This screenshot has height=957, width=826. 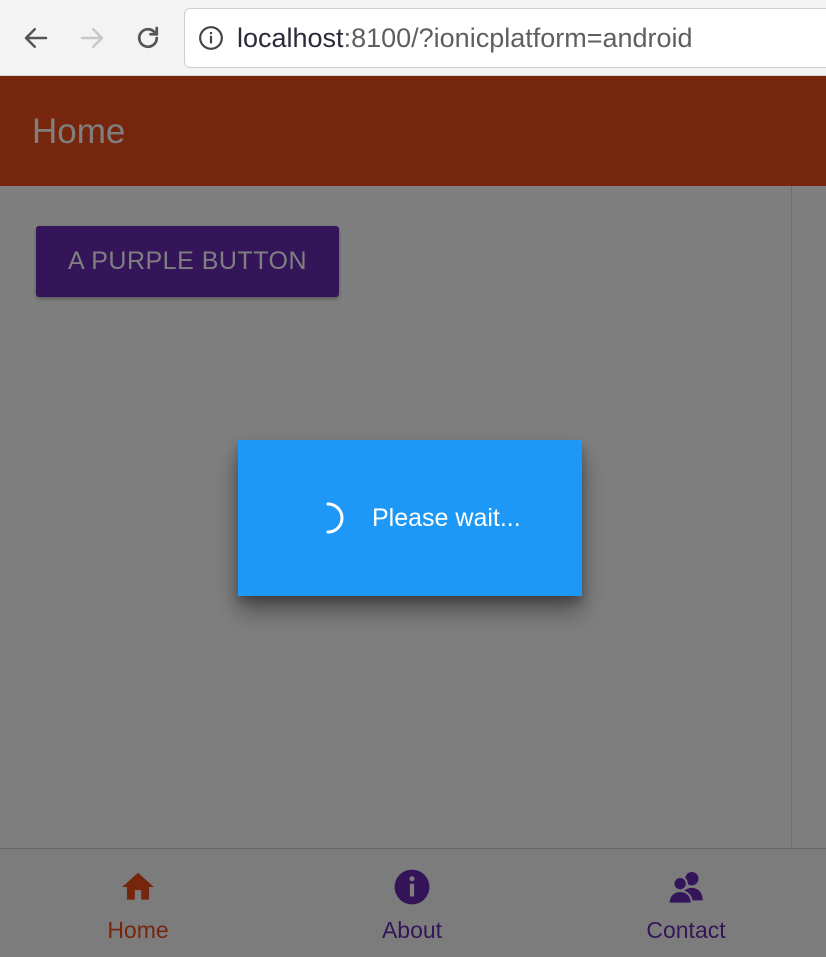 I want to click on url-path: :8100/?ionicplatform=android, so click(x=518, y=37).